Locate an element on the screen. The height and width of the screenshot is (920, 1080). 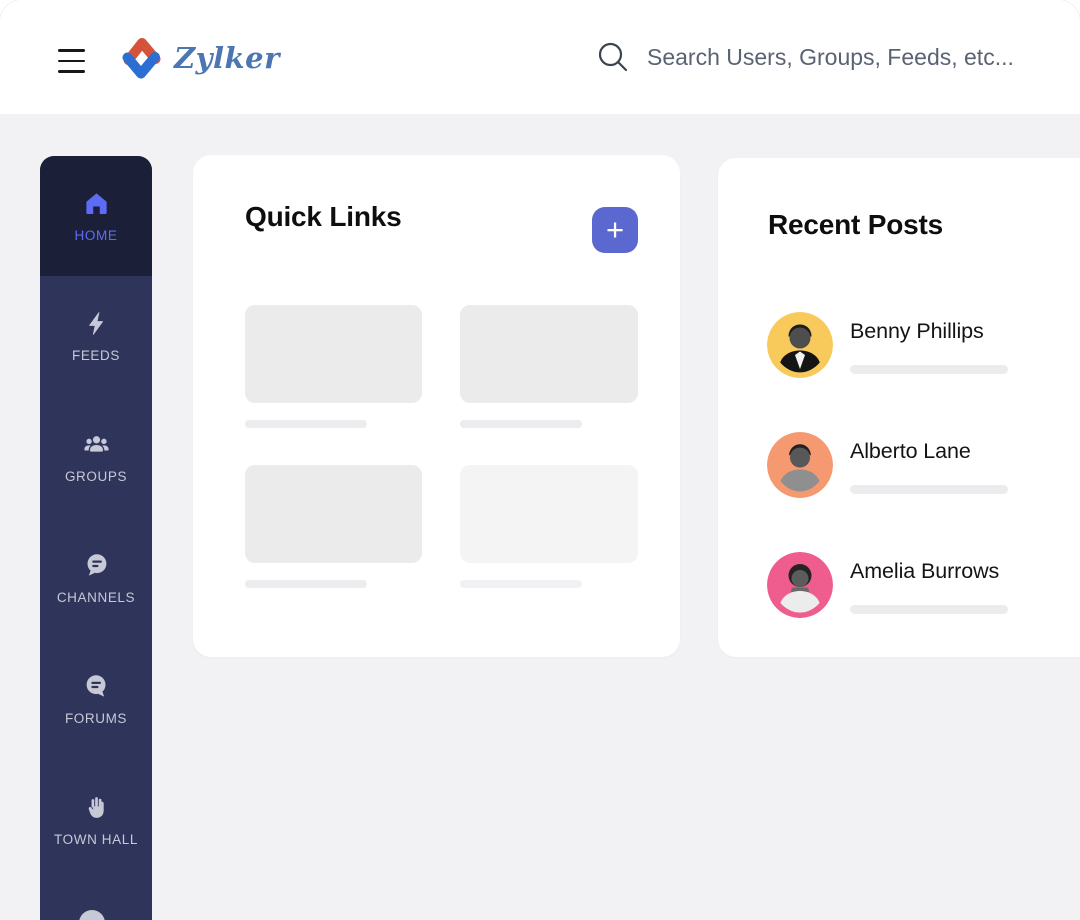
global-search is located at coordinates (811, 57).